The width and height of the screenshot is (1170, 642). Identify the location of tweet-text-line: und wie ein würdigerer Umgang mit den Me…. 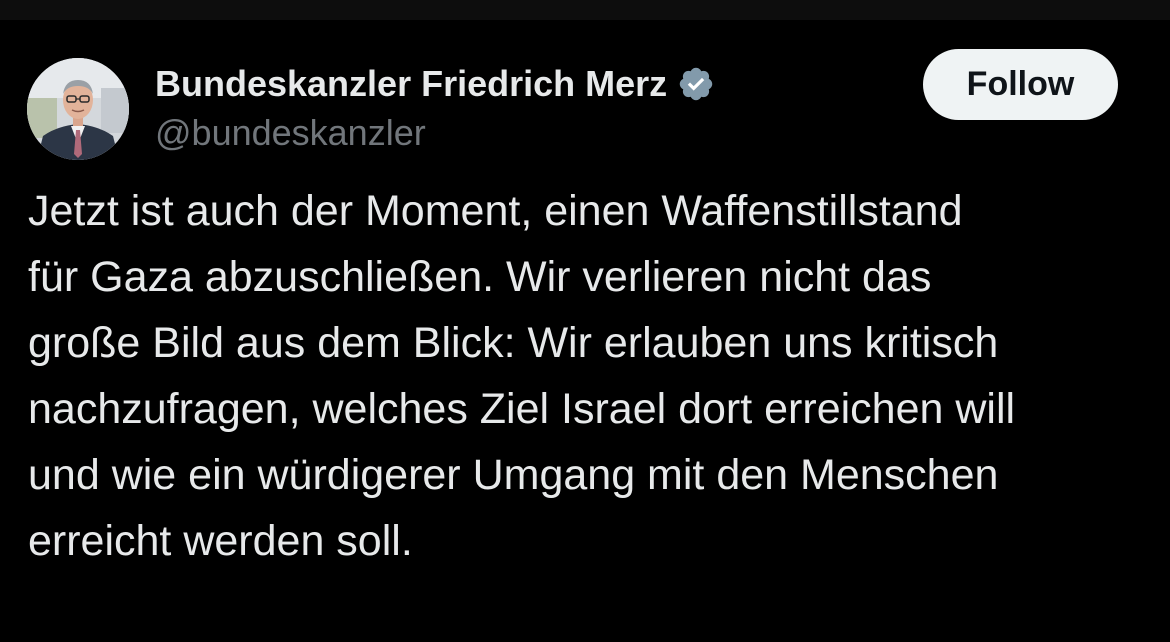
(513, 475).